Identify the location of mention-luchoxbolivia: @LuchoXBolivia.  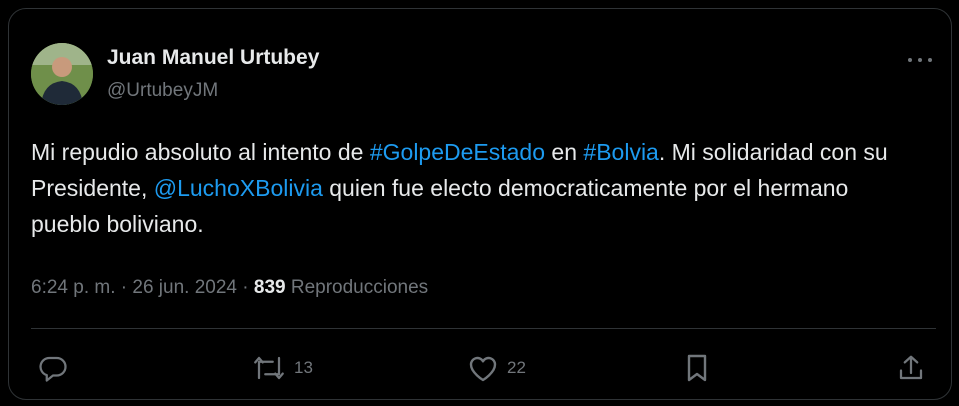
(238, 188).